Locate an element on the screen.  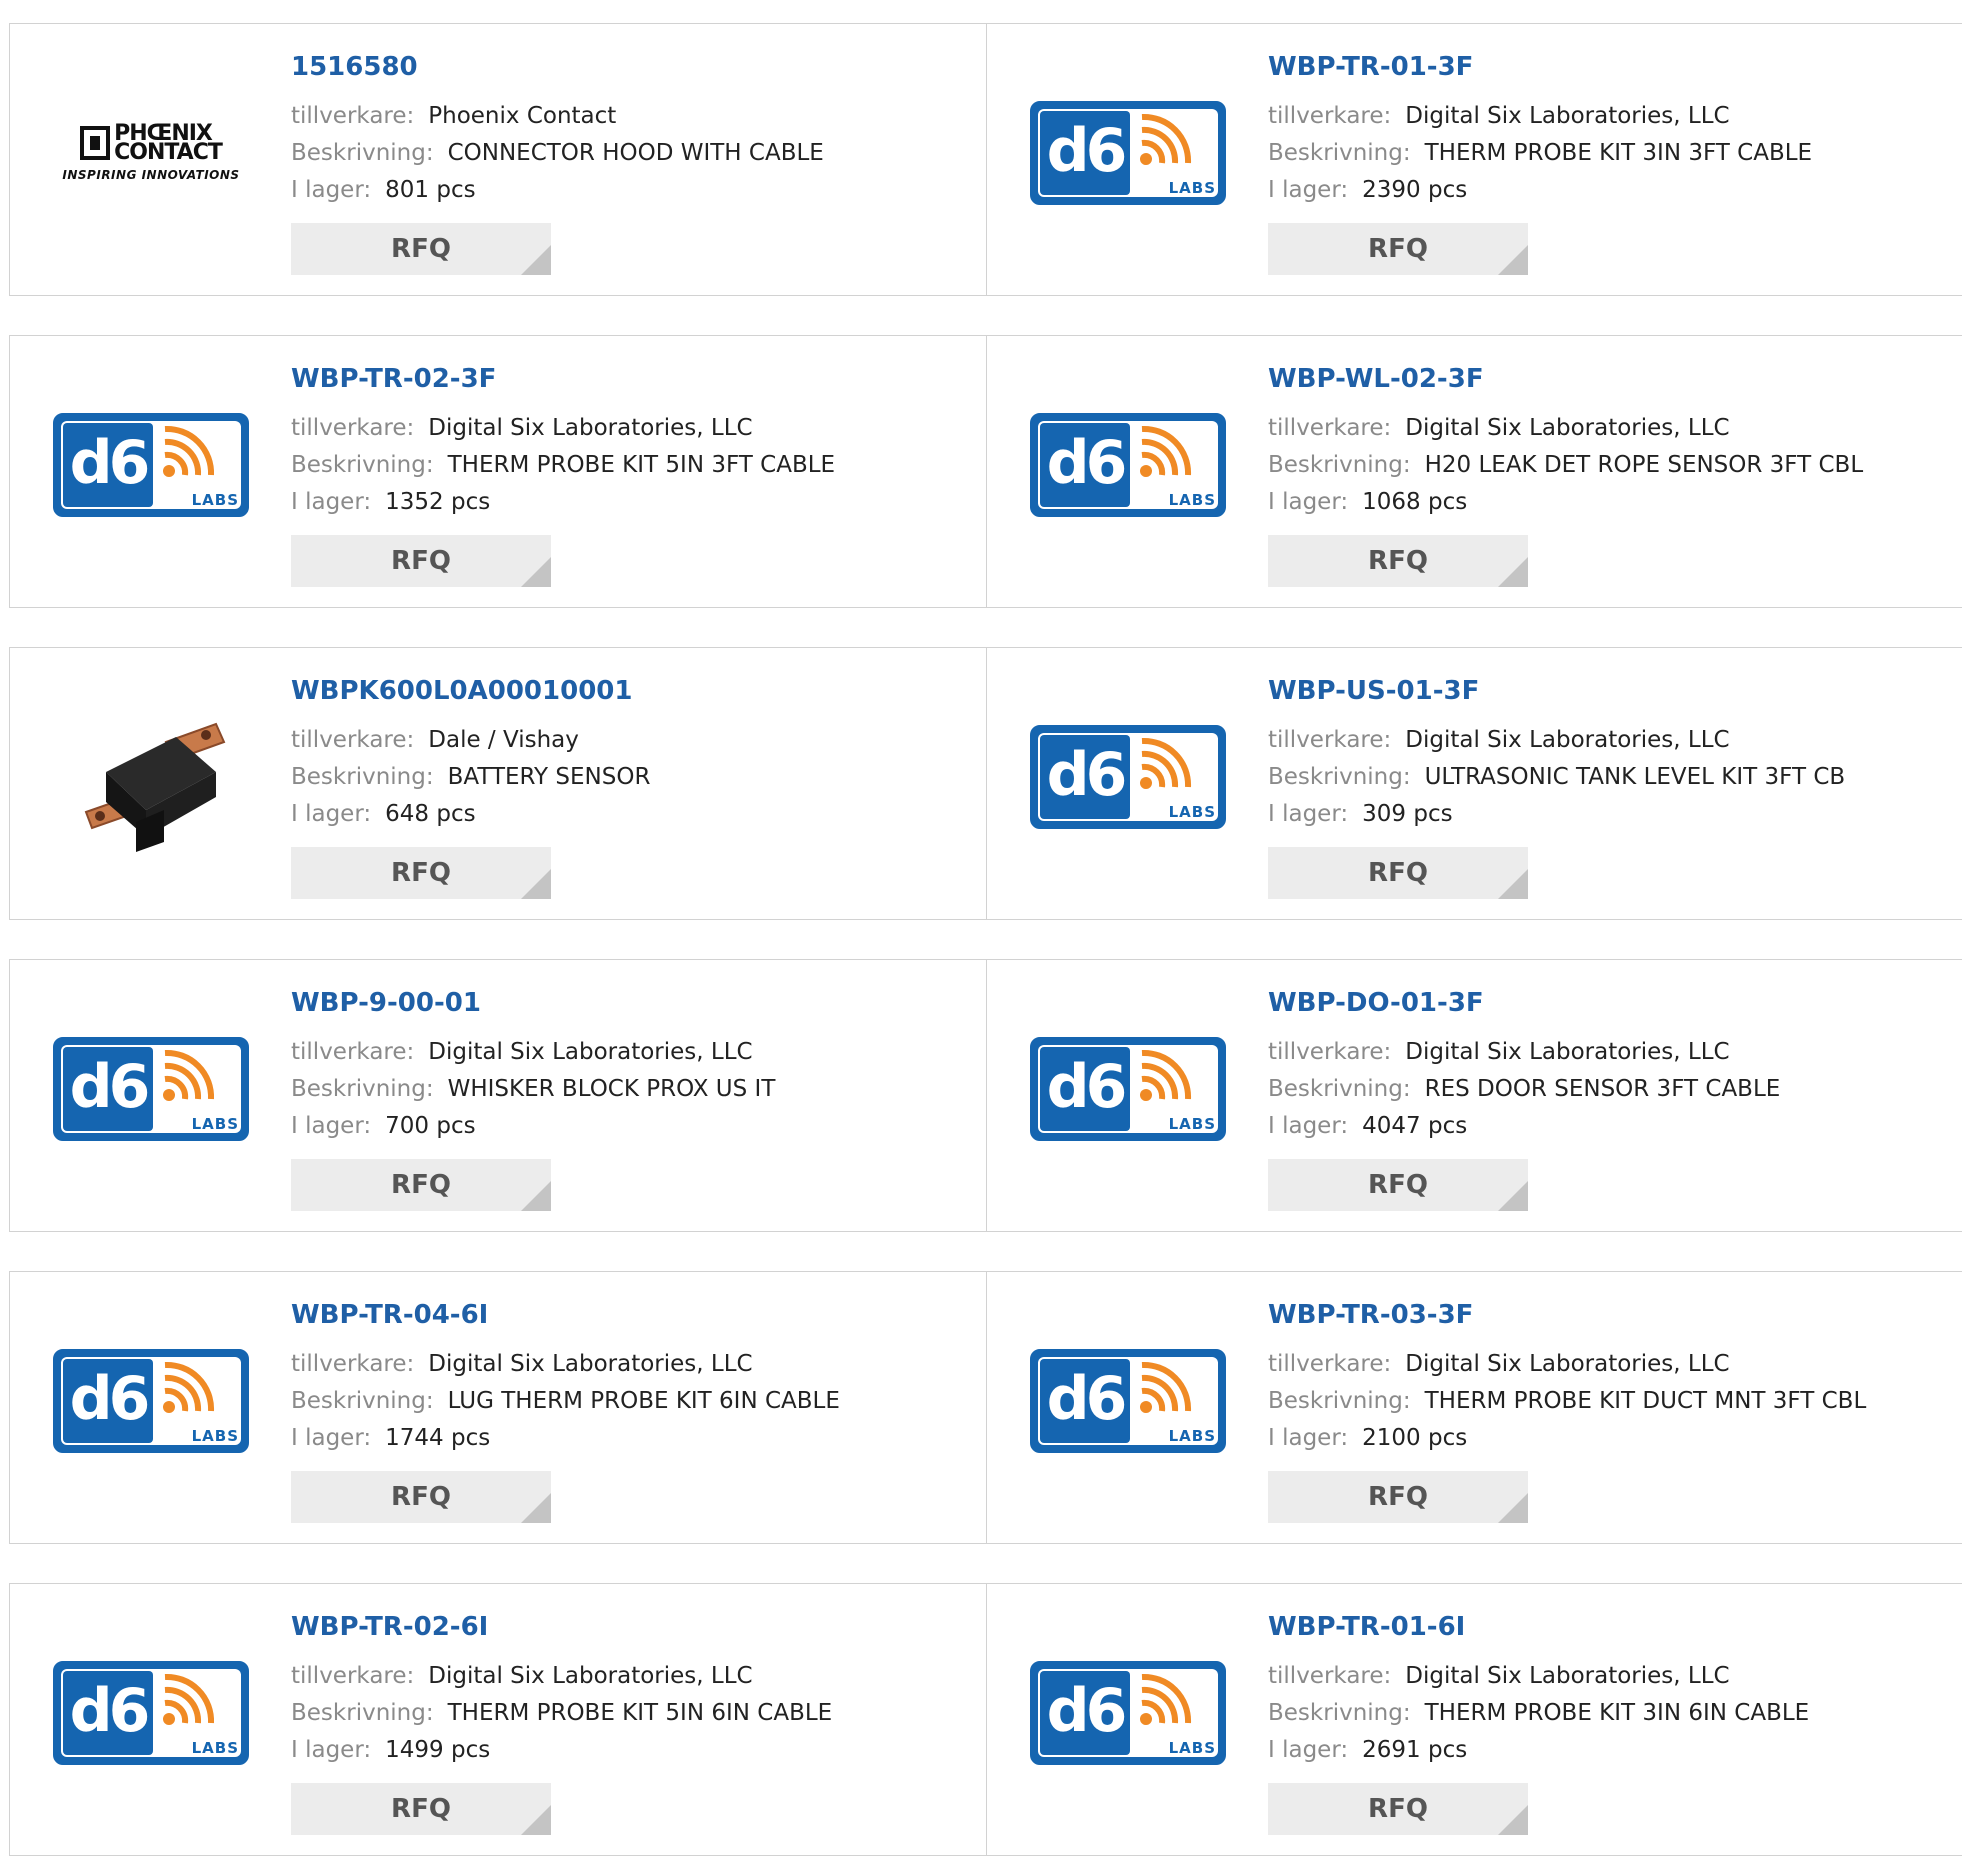
part-number-link: WBP-TR-02-6I is located at coordinates (633, 1627).